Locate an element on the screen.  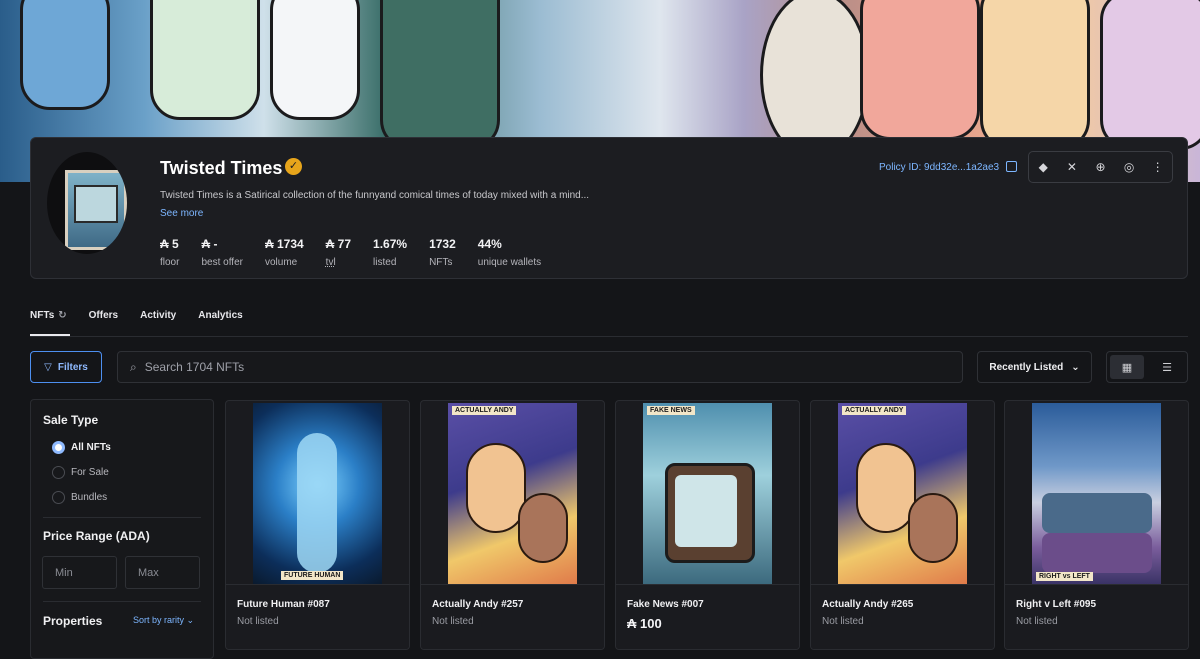
collection-title: Twisted Times is located at coordinates (221, 168).